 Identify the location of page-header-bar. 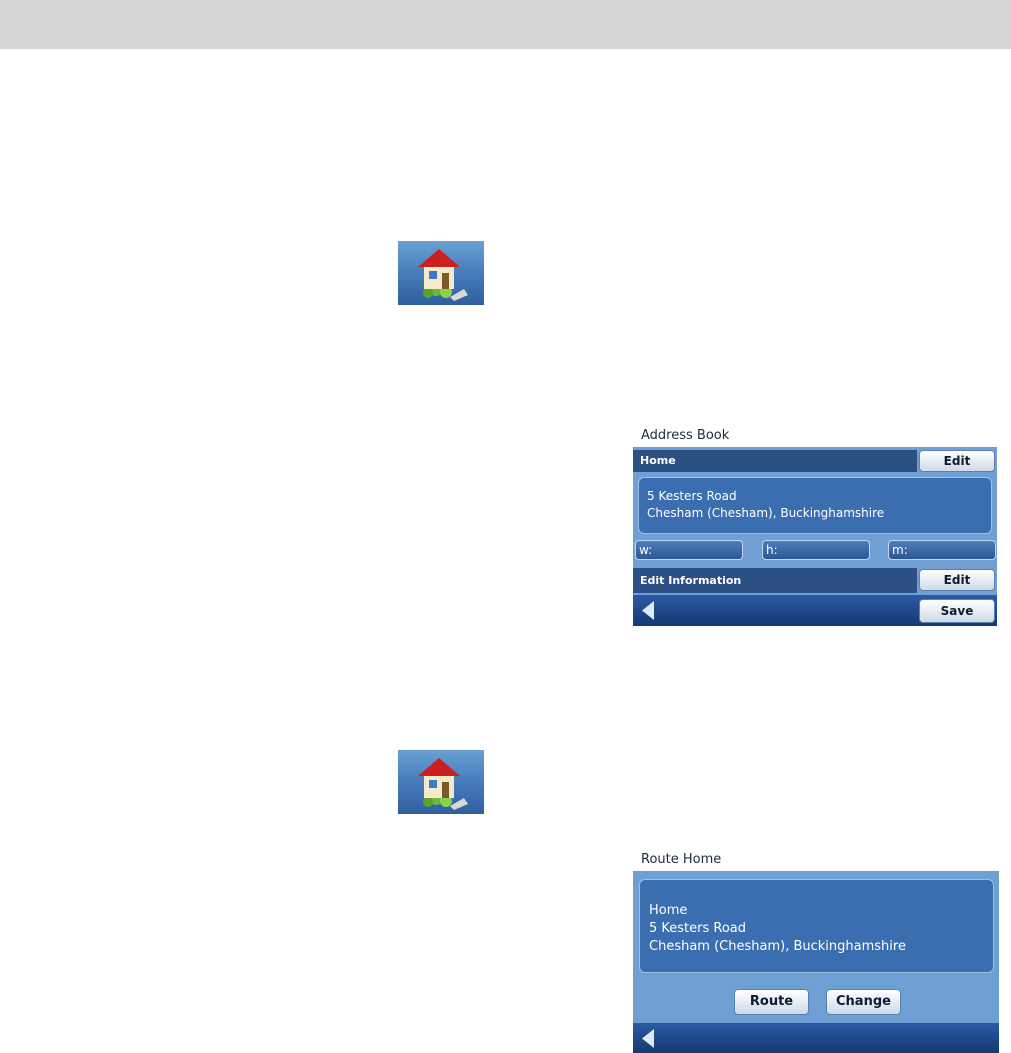
(505, 24).